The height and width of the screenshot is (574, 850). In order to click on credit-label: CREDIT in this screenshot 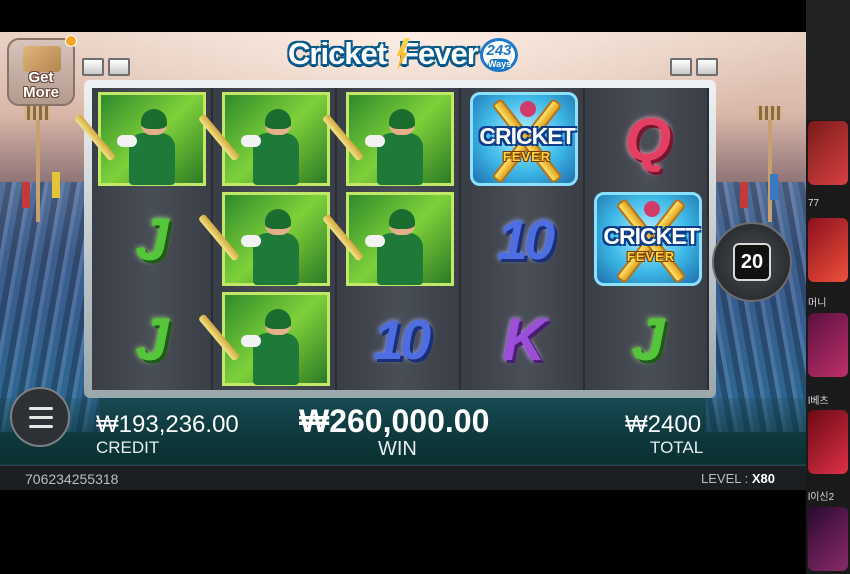, I will do `click(128, 447)`.